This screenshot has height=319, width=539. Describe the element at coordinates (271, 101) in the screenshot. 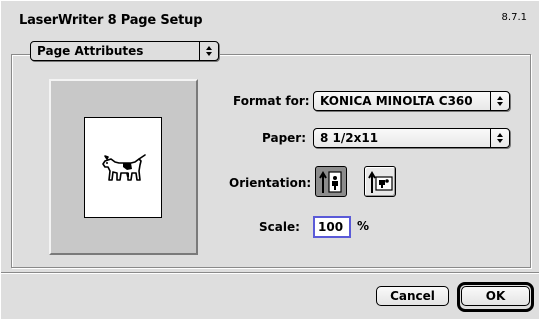

I see `format-for-label: Format for:` at that location.